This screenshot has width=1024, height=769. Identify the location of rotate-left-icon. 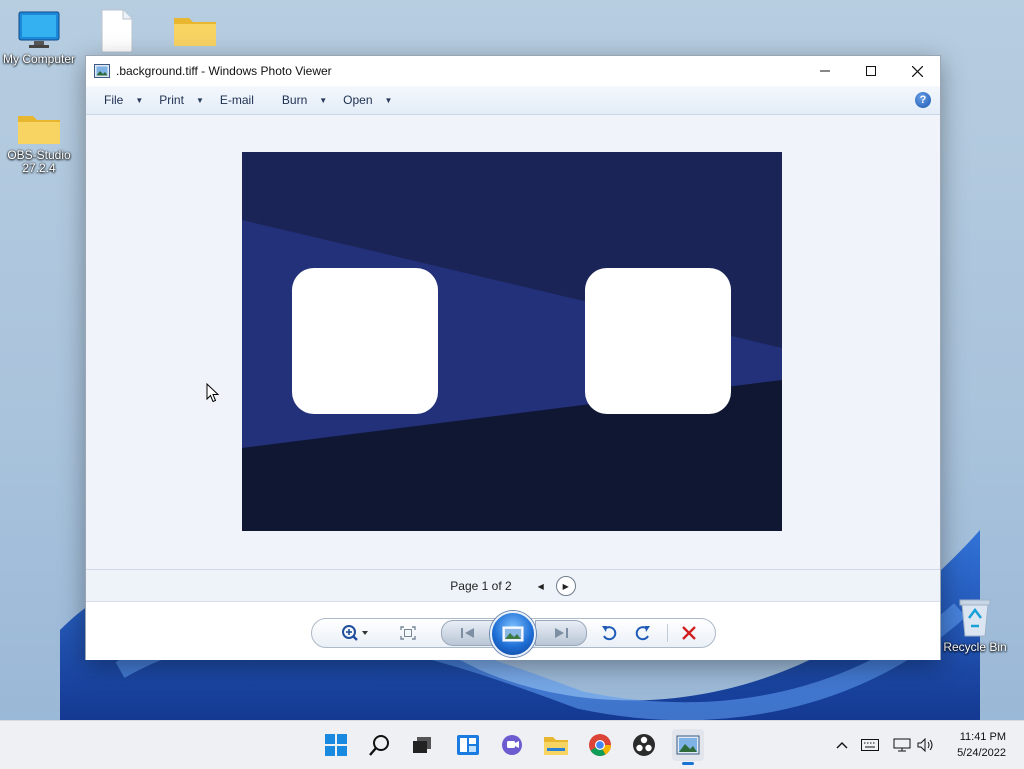
(609, 633).